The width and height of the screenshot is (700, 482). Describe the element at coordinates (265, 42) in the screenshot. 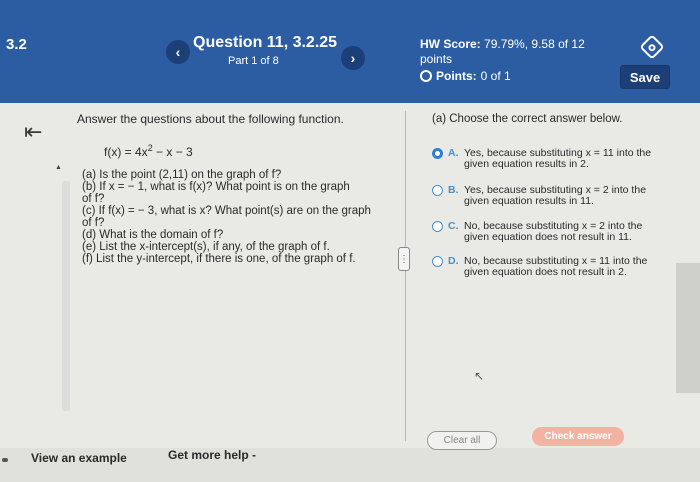

I see `question-title: Question 11, 3.2.25` at that location.